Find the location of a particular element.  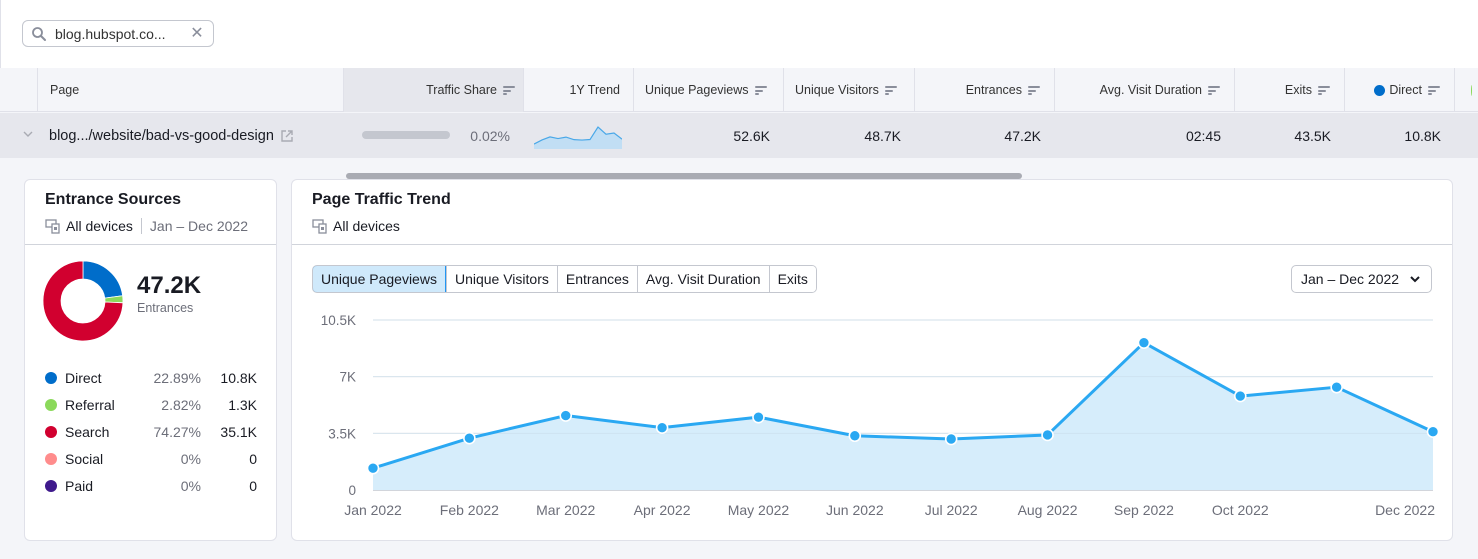

data-point-mar-2022 is located at coordinates (566, 415).